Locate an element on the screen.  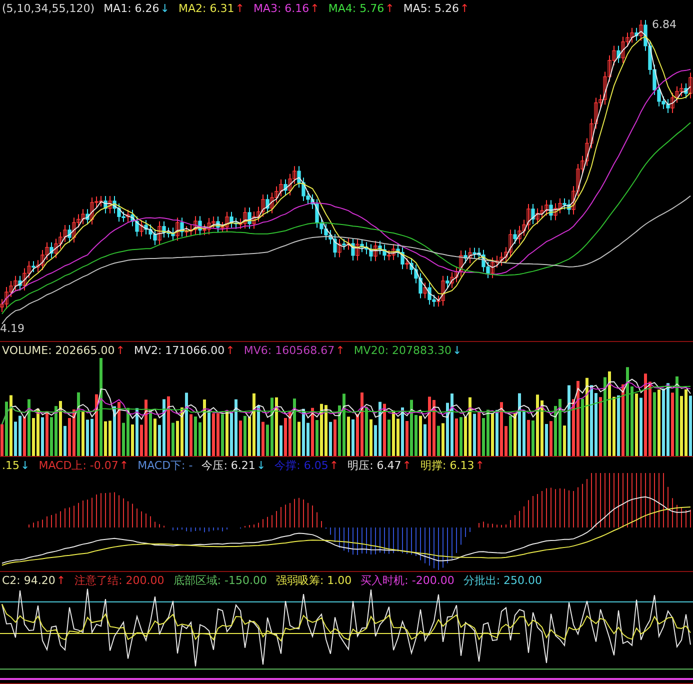
indicator-value: 明撑: 6.13 is located at coordinates (447, 465).